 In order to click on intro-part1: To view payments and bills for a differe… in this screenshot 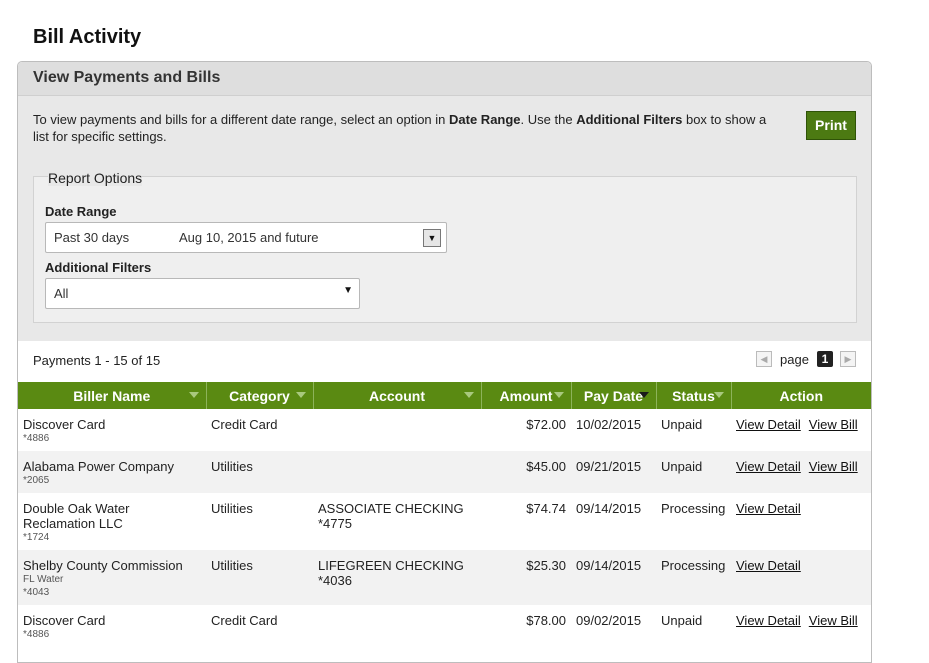, I will do `click(241, 119)`.